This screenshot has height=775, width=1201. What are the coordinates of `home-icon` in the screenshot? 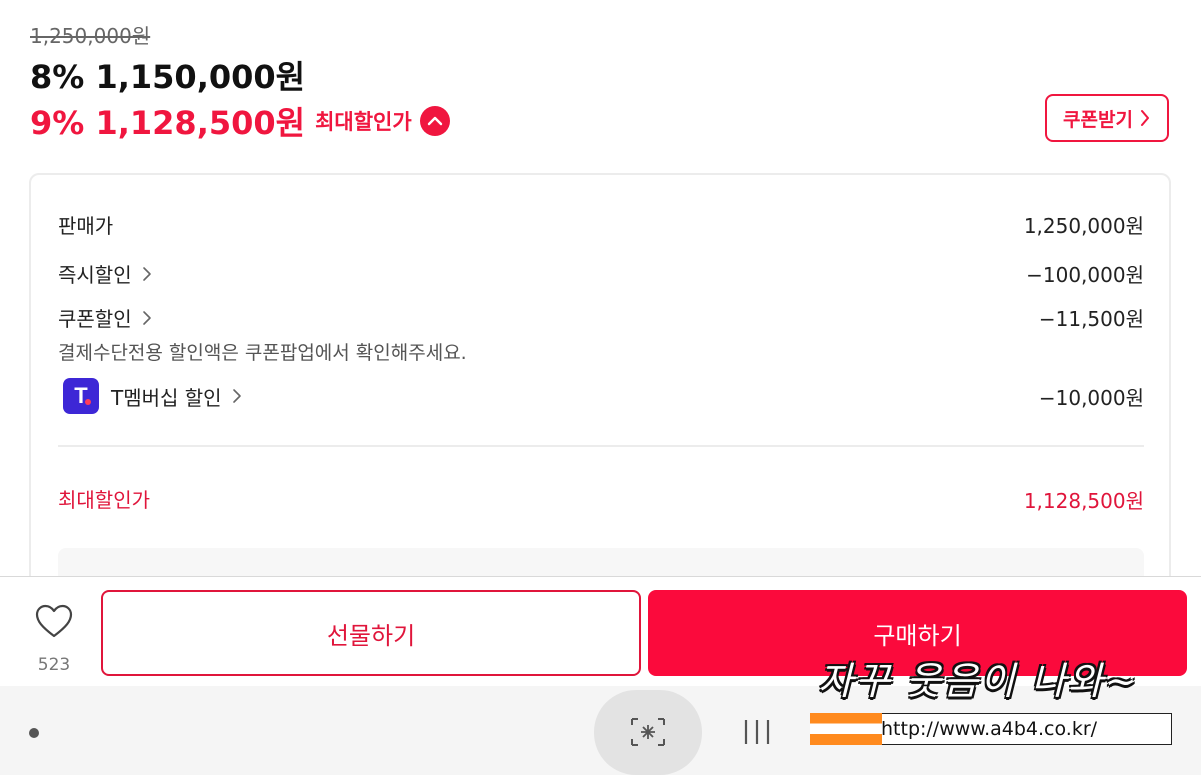 It's located at (648, 732).